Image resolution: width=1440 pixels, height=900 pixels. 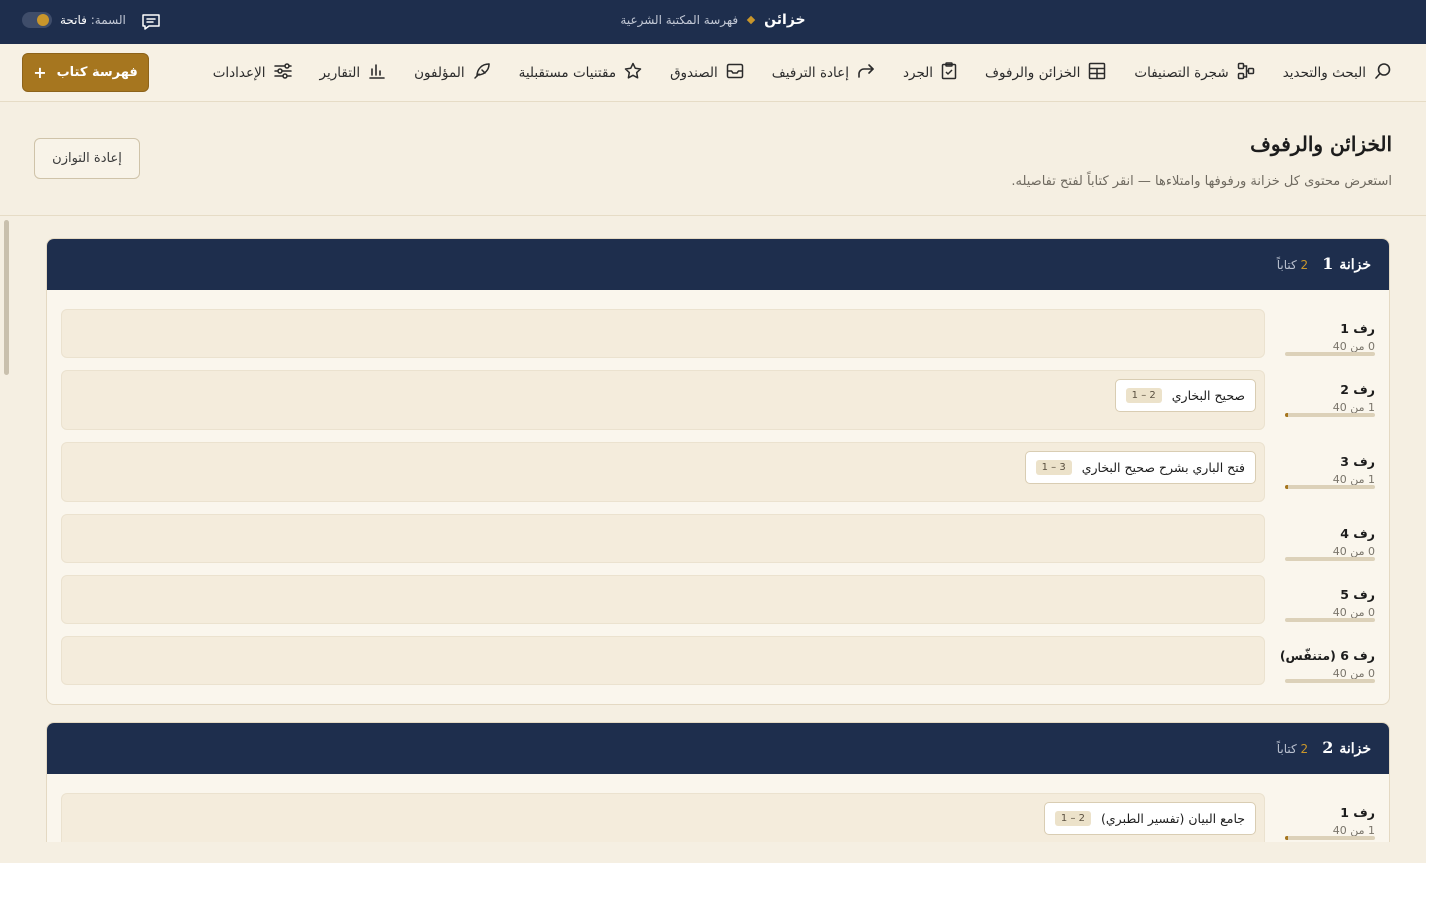 I want to click on rebalance-button: إعادة التوازن, so click(x=87, y=158).